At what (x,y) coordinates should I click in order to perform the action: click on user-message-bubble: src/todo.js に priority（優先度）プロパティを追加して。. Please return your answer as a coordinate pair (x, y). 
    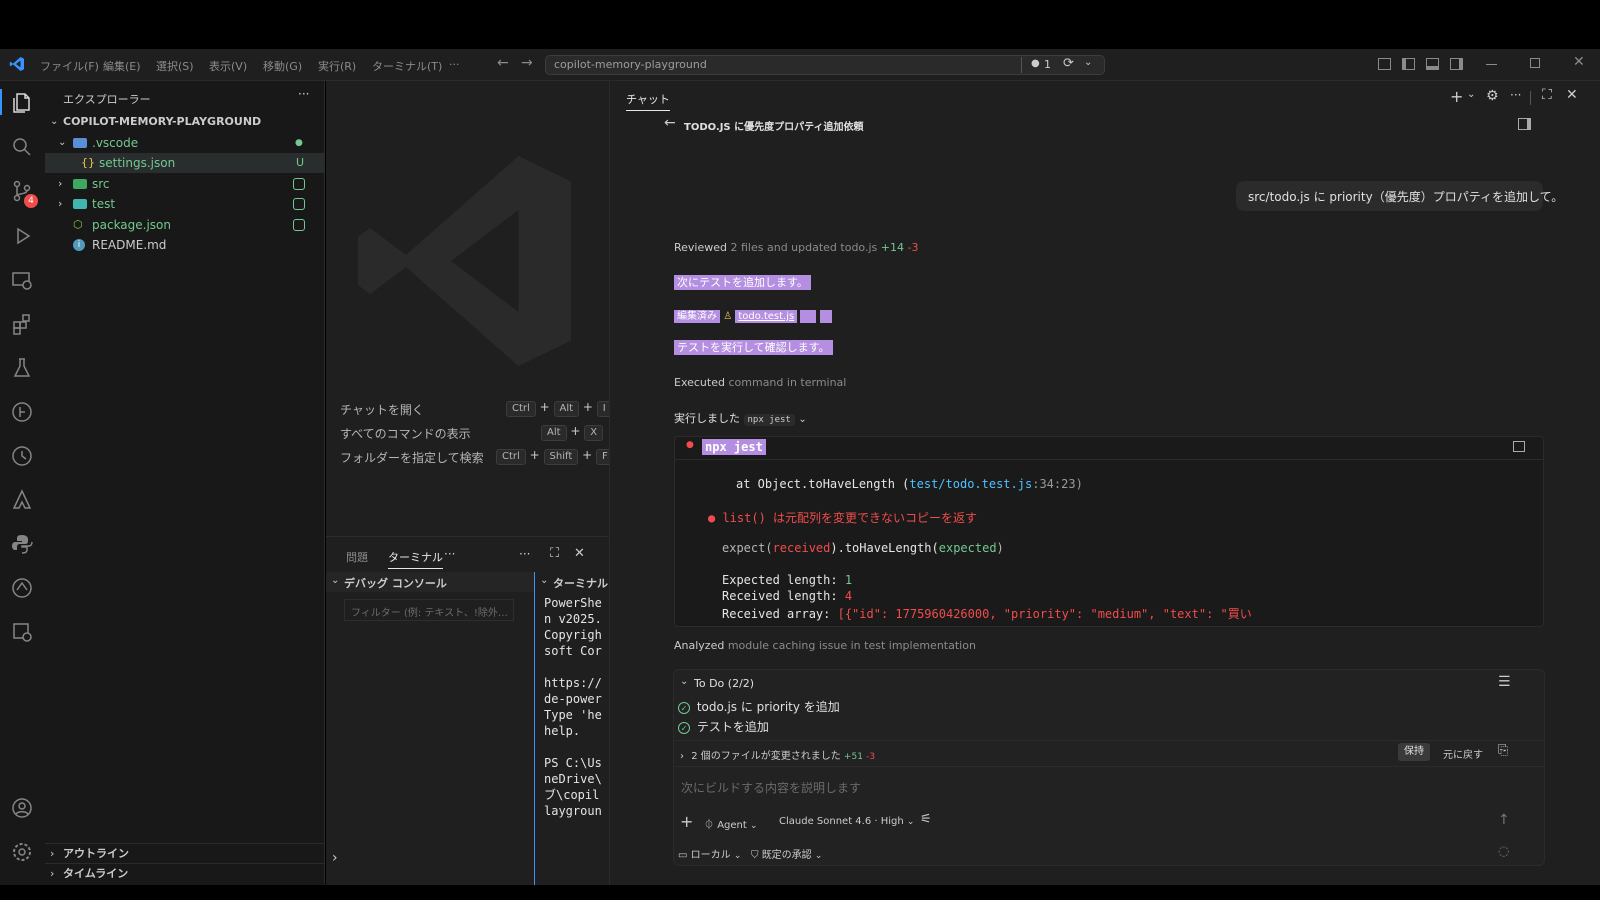
    Looking at the image, I should click on (1399, 196).